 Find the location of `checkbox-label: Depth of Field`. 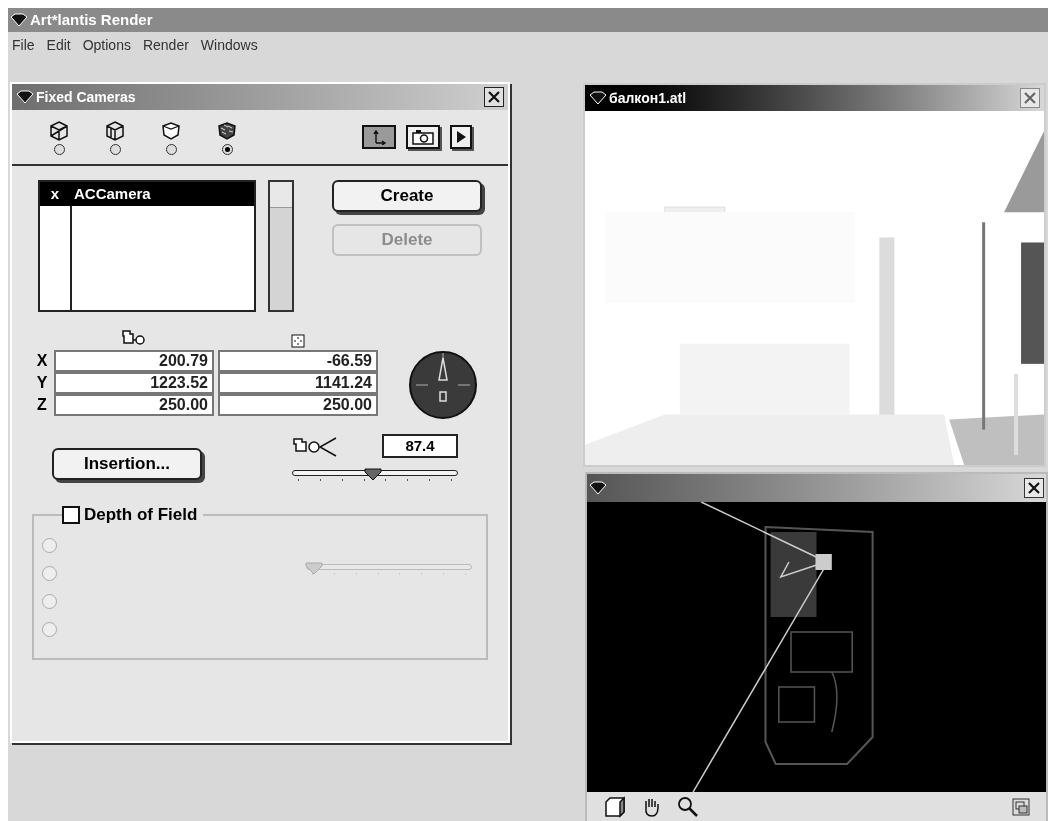

checkbox-label: Depth of Field is located at coordinates (141, 515).